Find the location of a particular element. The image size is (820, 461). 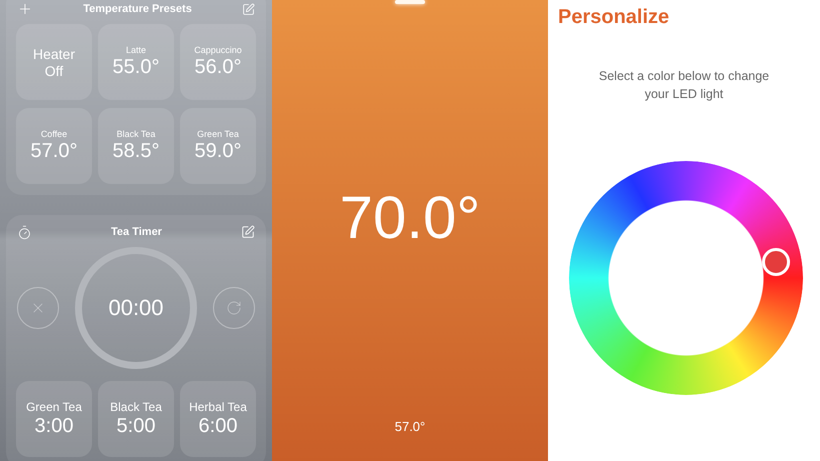

preset-tile: Cappuccino 56.0° is located at coordinates (218, 62).